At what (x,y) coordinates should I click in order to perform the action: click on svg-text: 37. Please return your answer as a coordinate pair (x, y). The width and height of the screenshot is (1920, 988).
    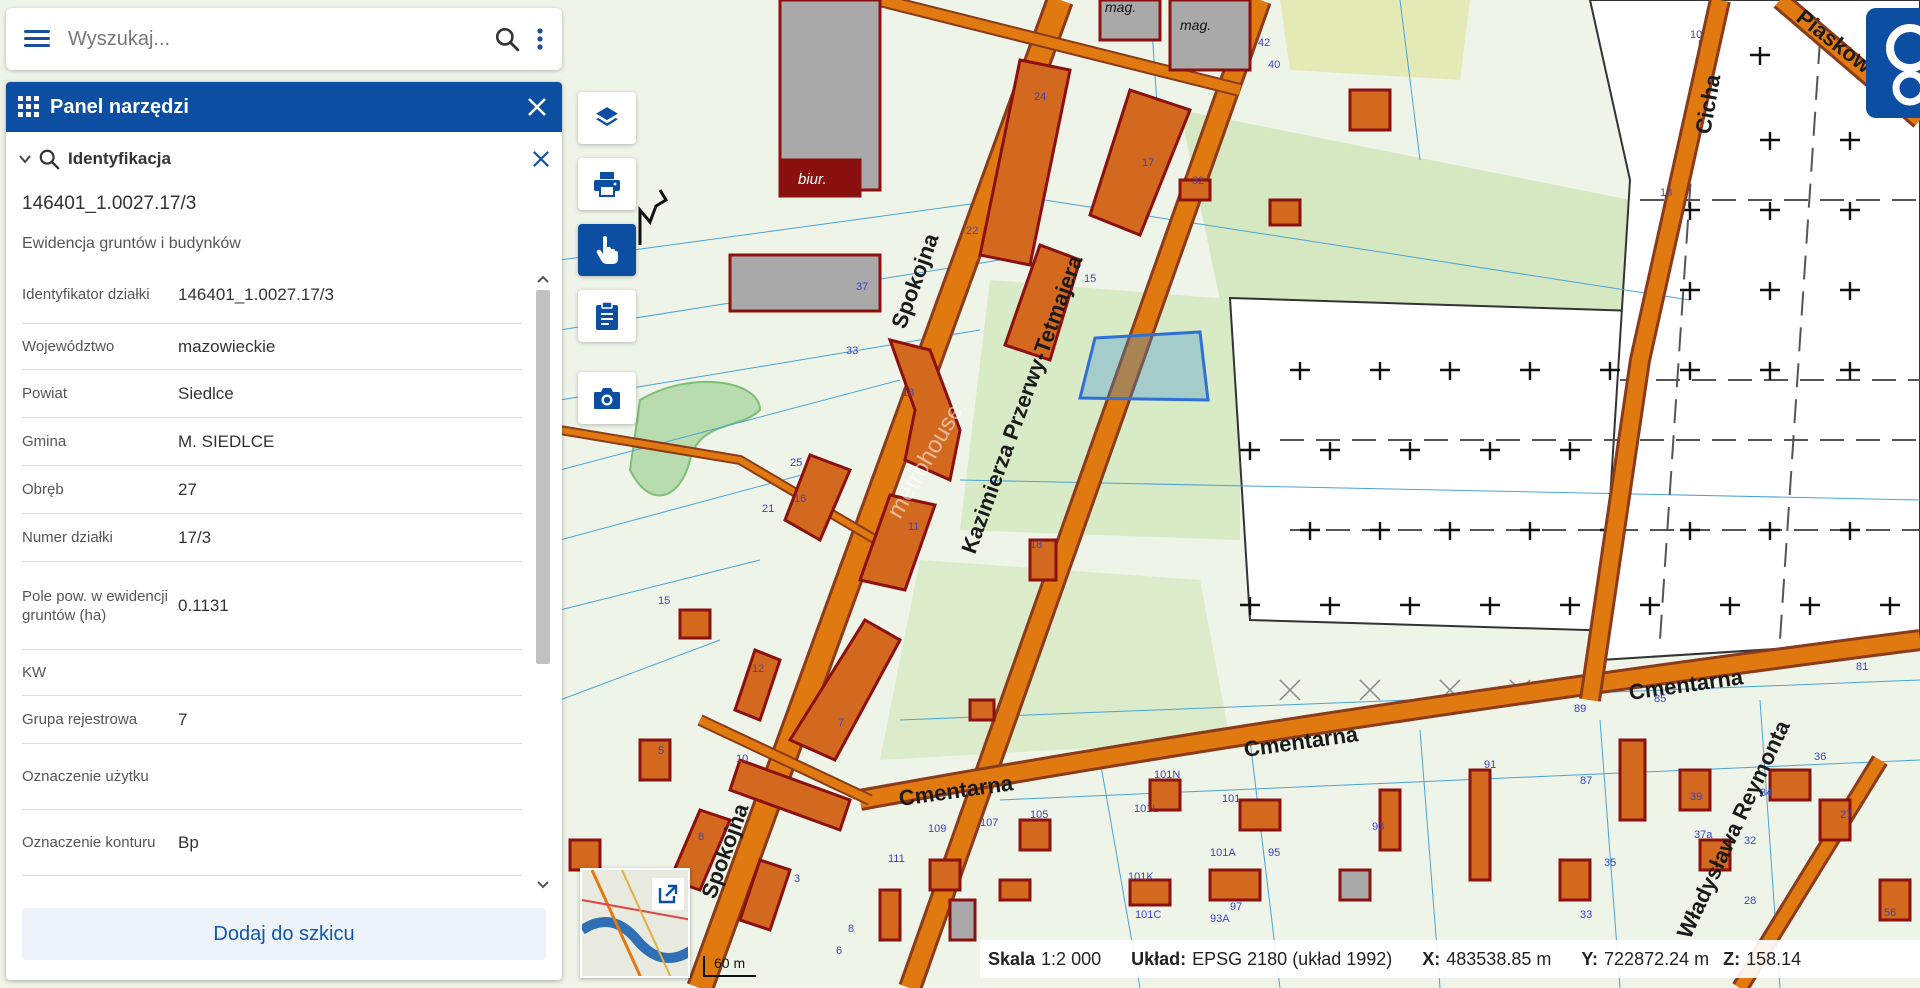
    Looking at the image, I should click on (862, 287).